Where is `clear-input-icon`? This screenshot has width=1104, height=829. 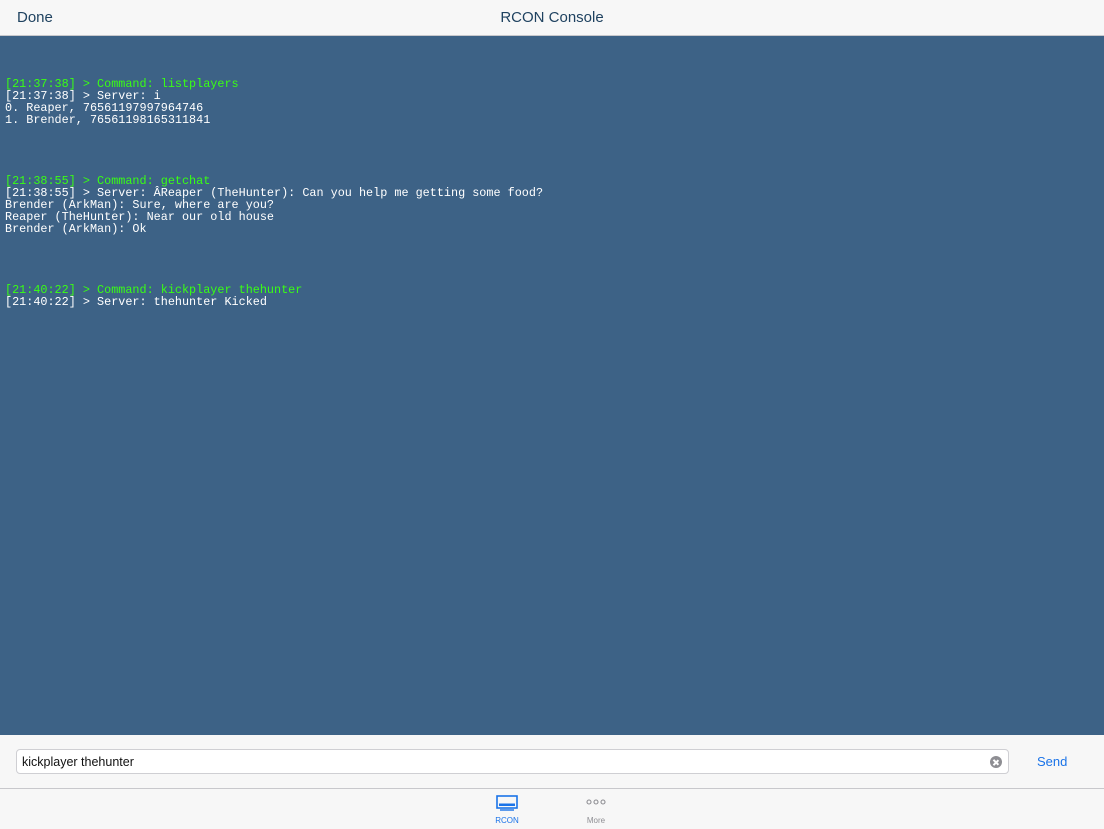 clear-input-icon is located at coordinates (996, 762).